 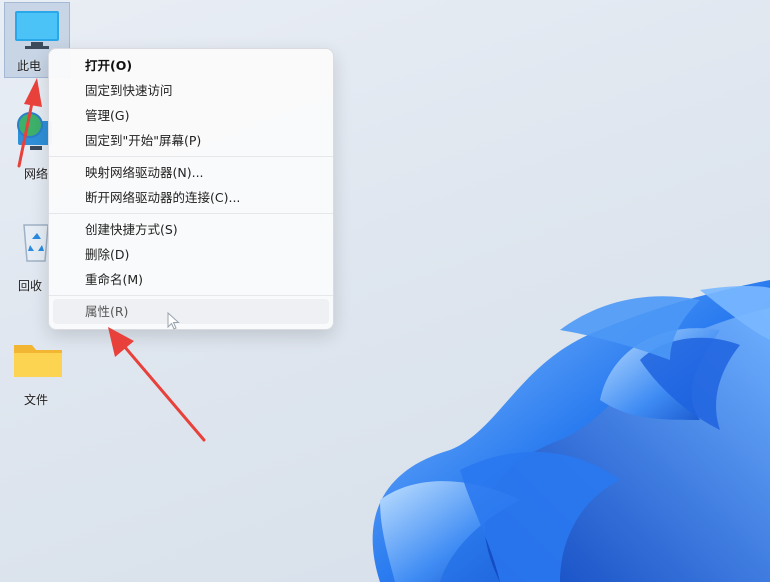 I want to click on menu-item-delete: 删除(D), so click(x=191, y=254).